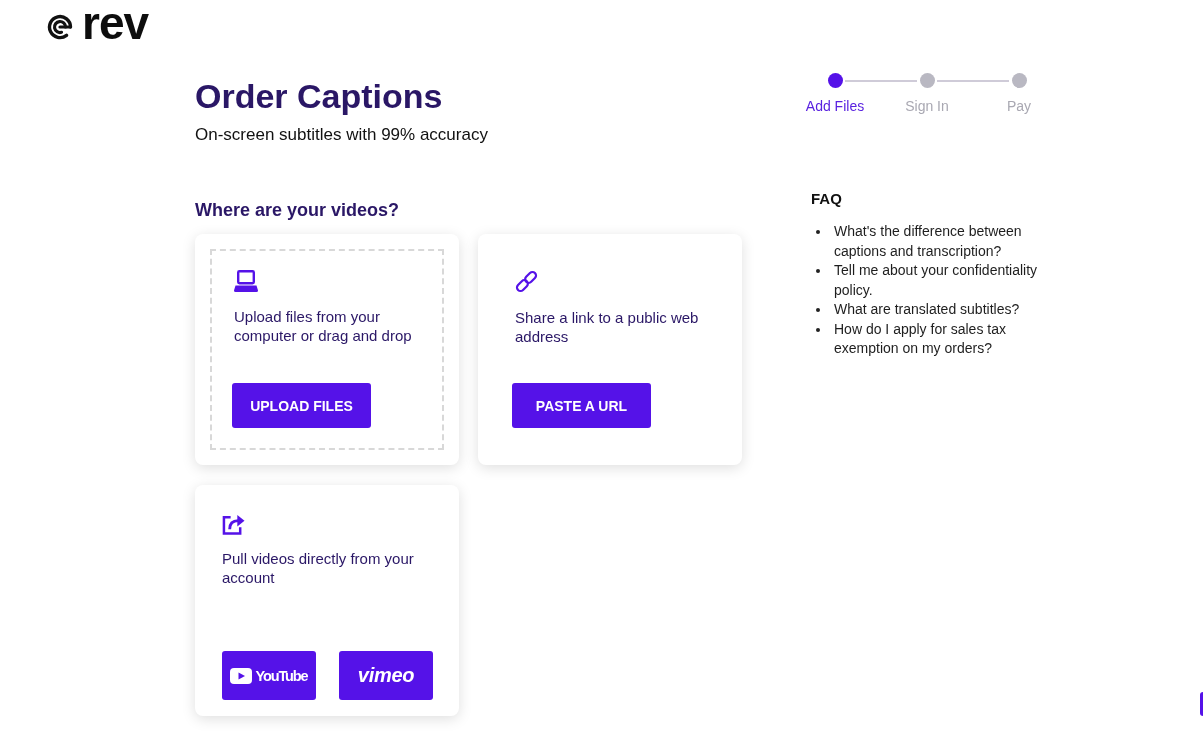 Image resolution: width=1203 pixels, height=746 pixels. Describe the element at coordinates (943, 339) in the screenshot. I see `faq-link: How do I apply for sales tax exemption on my orders?` at that location.